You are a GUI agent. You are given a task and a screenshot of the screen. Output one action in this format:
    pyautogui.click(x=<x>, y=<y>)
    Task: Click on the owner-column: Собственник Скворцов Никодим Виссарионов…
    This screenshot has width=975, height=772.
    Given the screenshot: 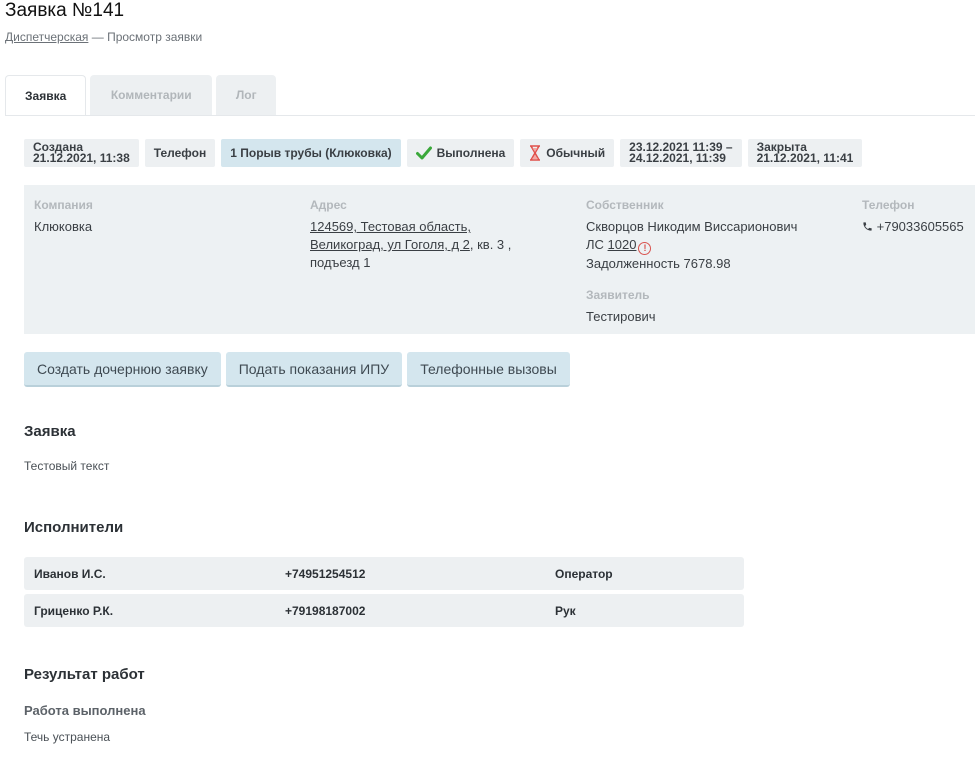 What is the action you would take?
    pyautogui.click(x=711, y=261)
    